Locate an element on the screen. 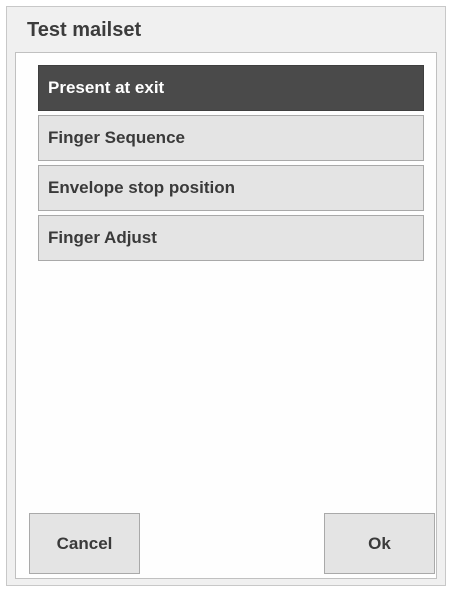 This screenshot has width=450, height=590. option-envelope-stop-position: Envelope stop position is located at coordinates (231, 188).